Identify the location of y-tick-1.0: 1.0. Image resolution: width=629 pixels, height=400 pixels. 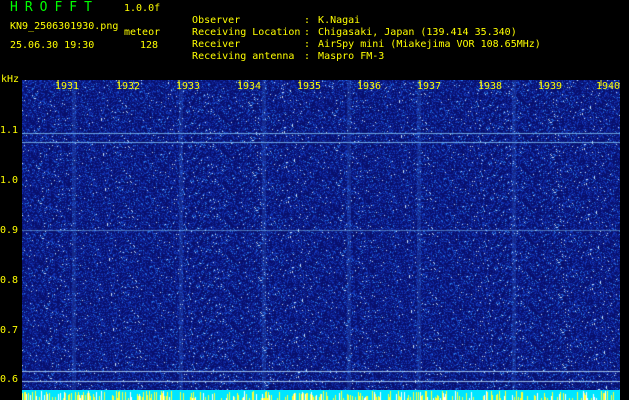
(9, 180).